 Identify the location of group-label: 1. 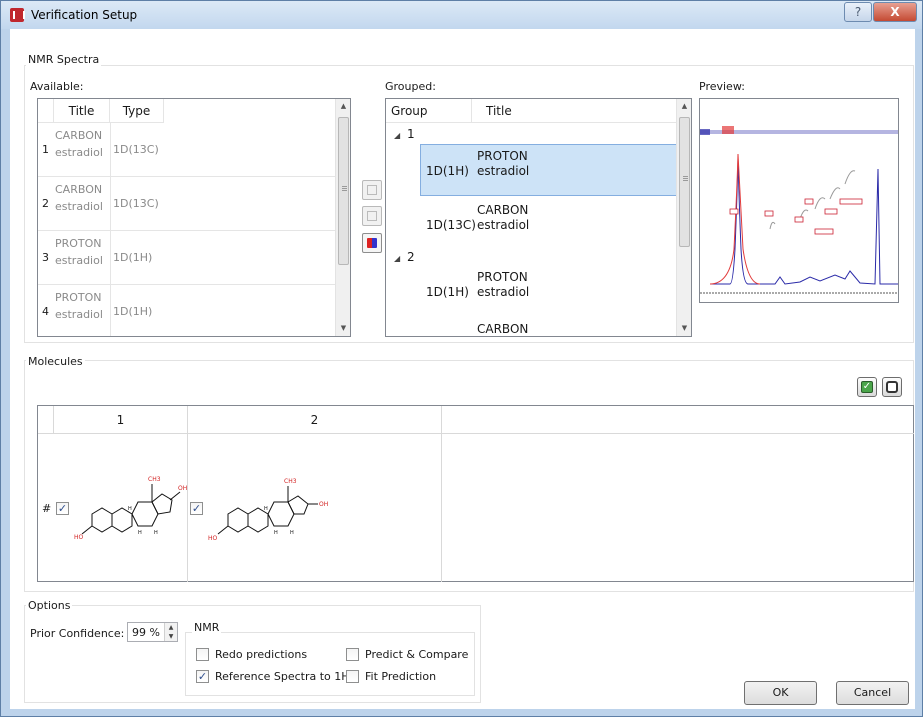
(410, 134).